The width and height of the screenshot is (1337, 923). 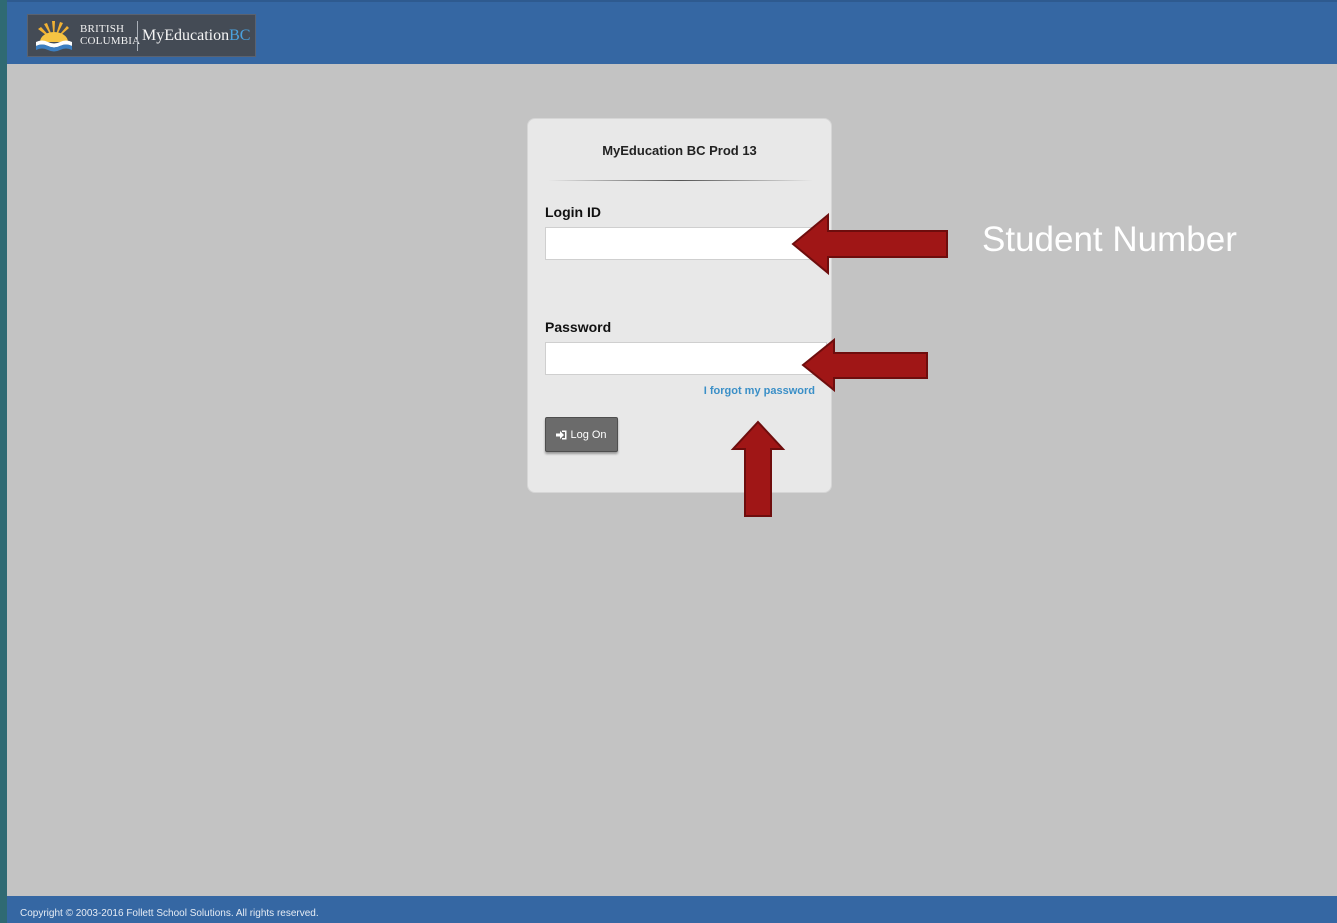 I want to click on forgot-password-link: I forgot my password, so click(x=759, y=391).